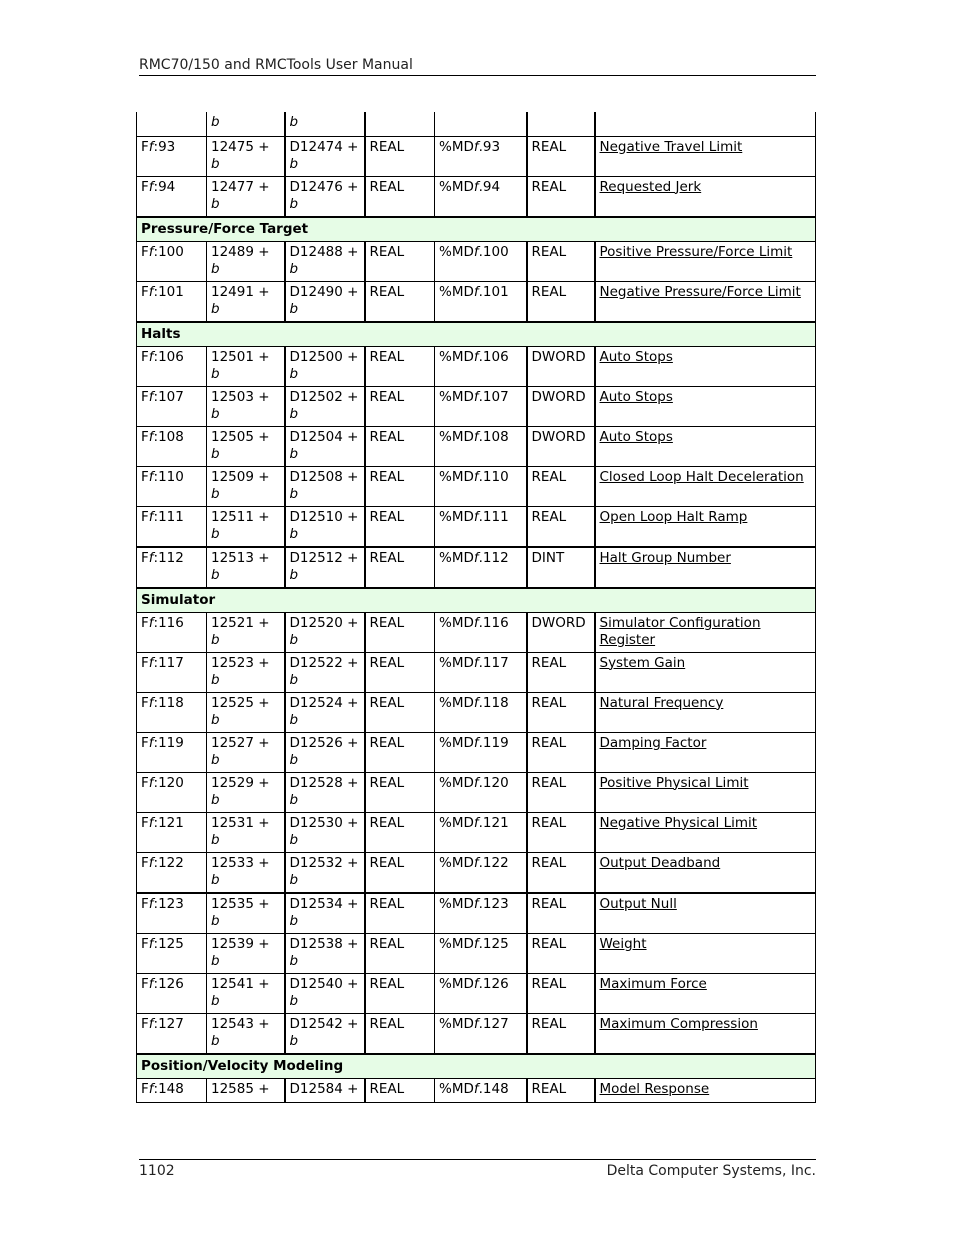 This screenshot has height=1235, width=954. What do you see at coordinates (171, 1090) in the screenshot?
I see `cell-ff-index: Ff:148` at bounding box center [171, 1090].